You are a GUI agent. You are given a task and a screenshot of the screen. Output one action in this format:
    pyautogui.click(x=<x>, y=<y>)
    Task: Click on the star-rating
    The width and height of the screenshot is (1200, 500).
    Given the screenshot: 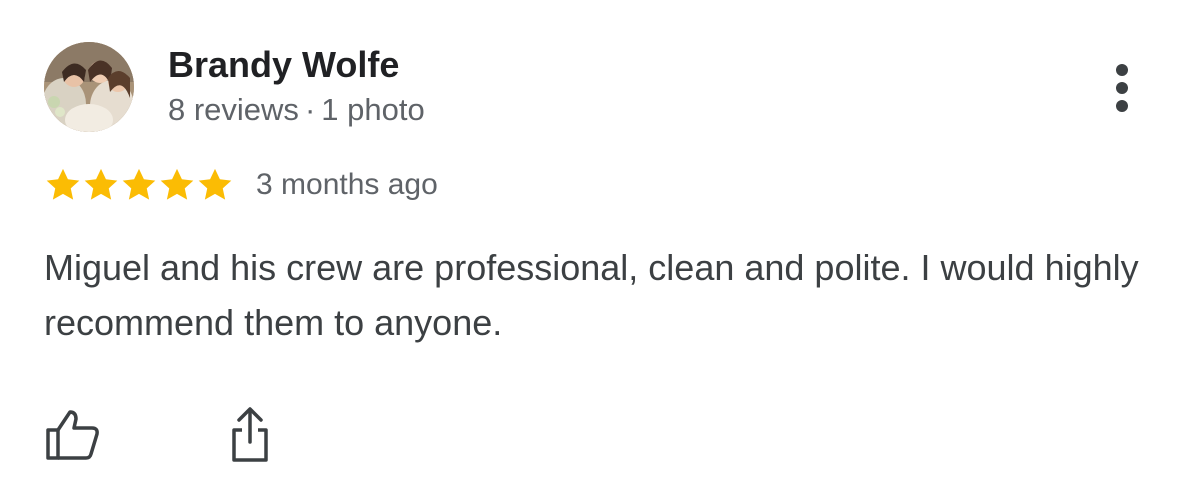 What is the action you would take?
    pyautogui.click(x=139, y=185)
    